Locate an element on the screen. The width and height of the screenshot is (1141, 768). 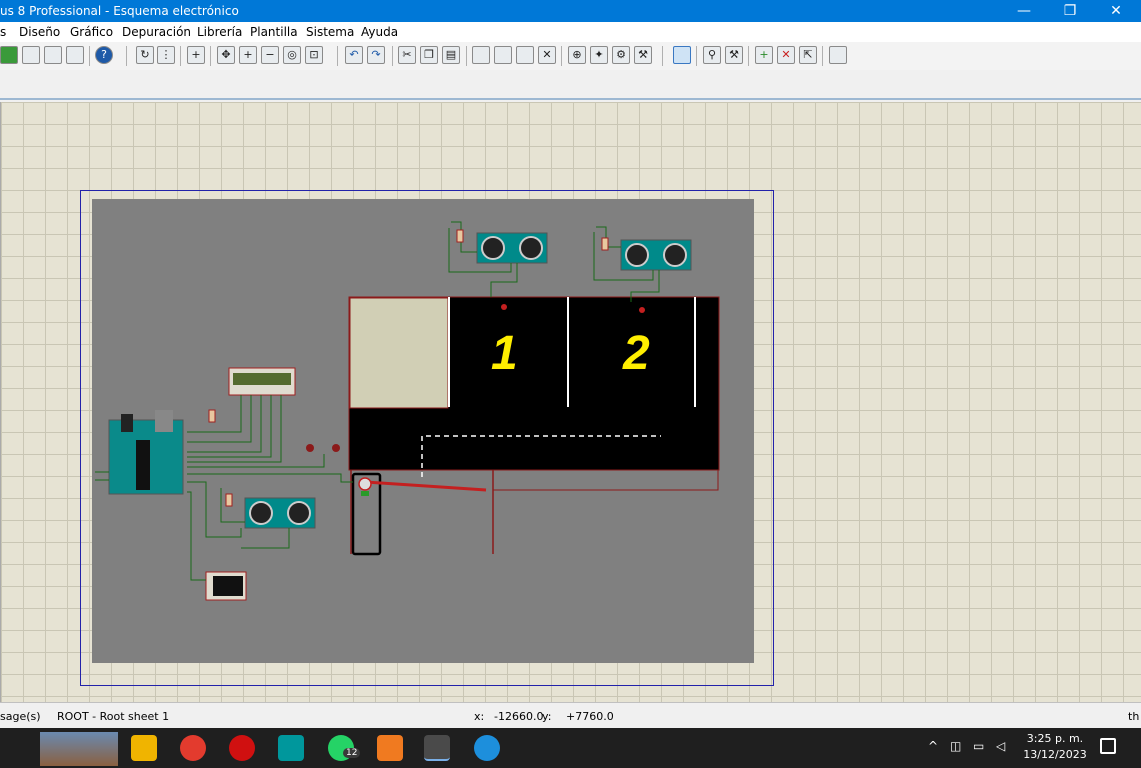
menu-archivo: s is located at coordinates (3, 32).